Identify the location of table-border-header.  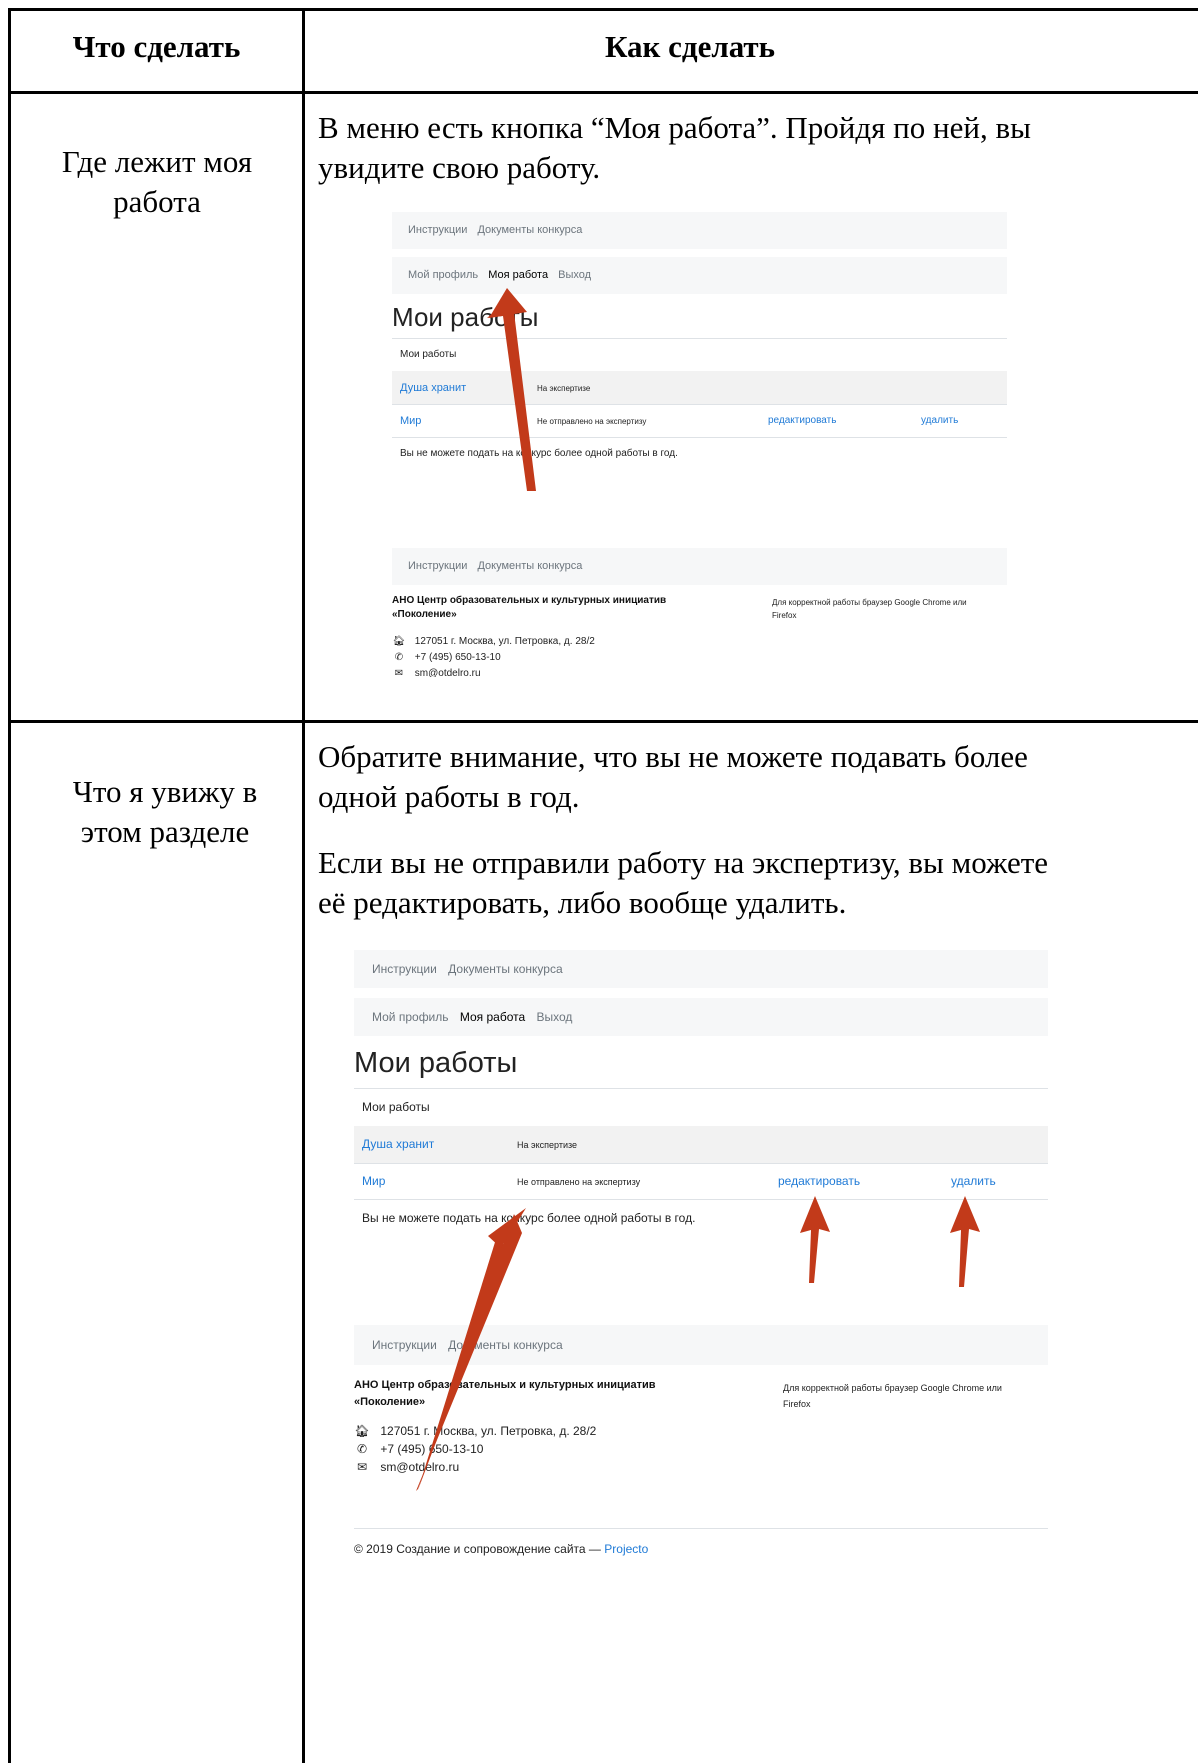
(604, 92).